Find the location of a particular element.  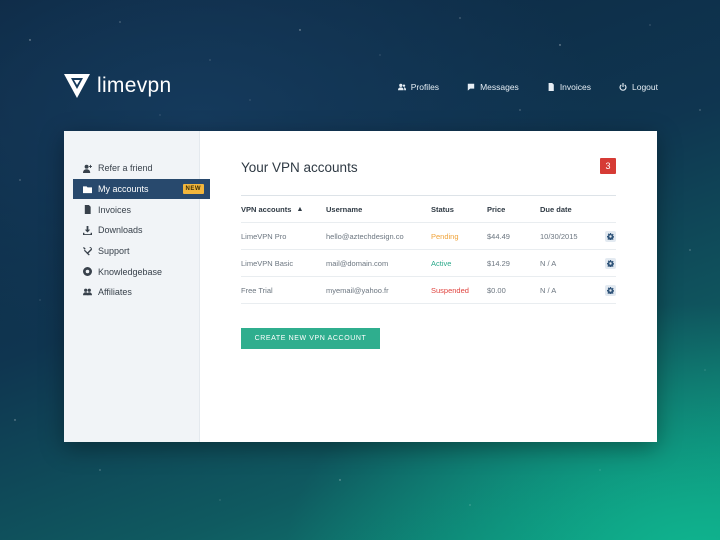

folder-icon is located at coordinates (87, 189).